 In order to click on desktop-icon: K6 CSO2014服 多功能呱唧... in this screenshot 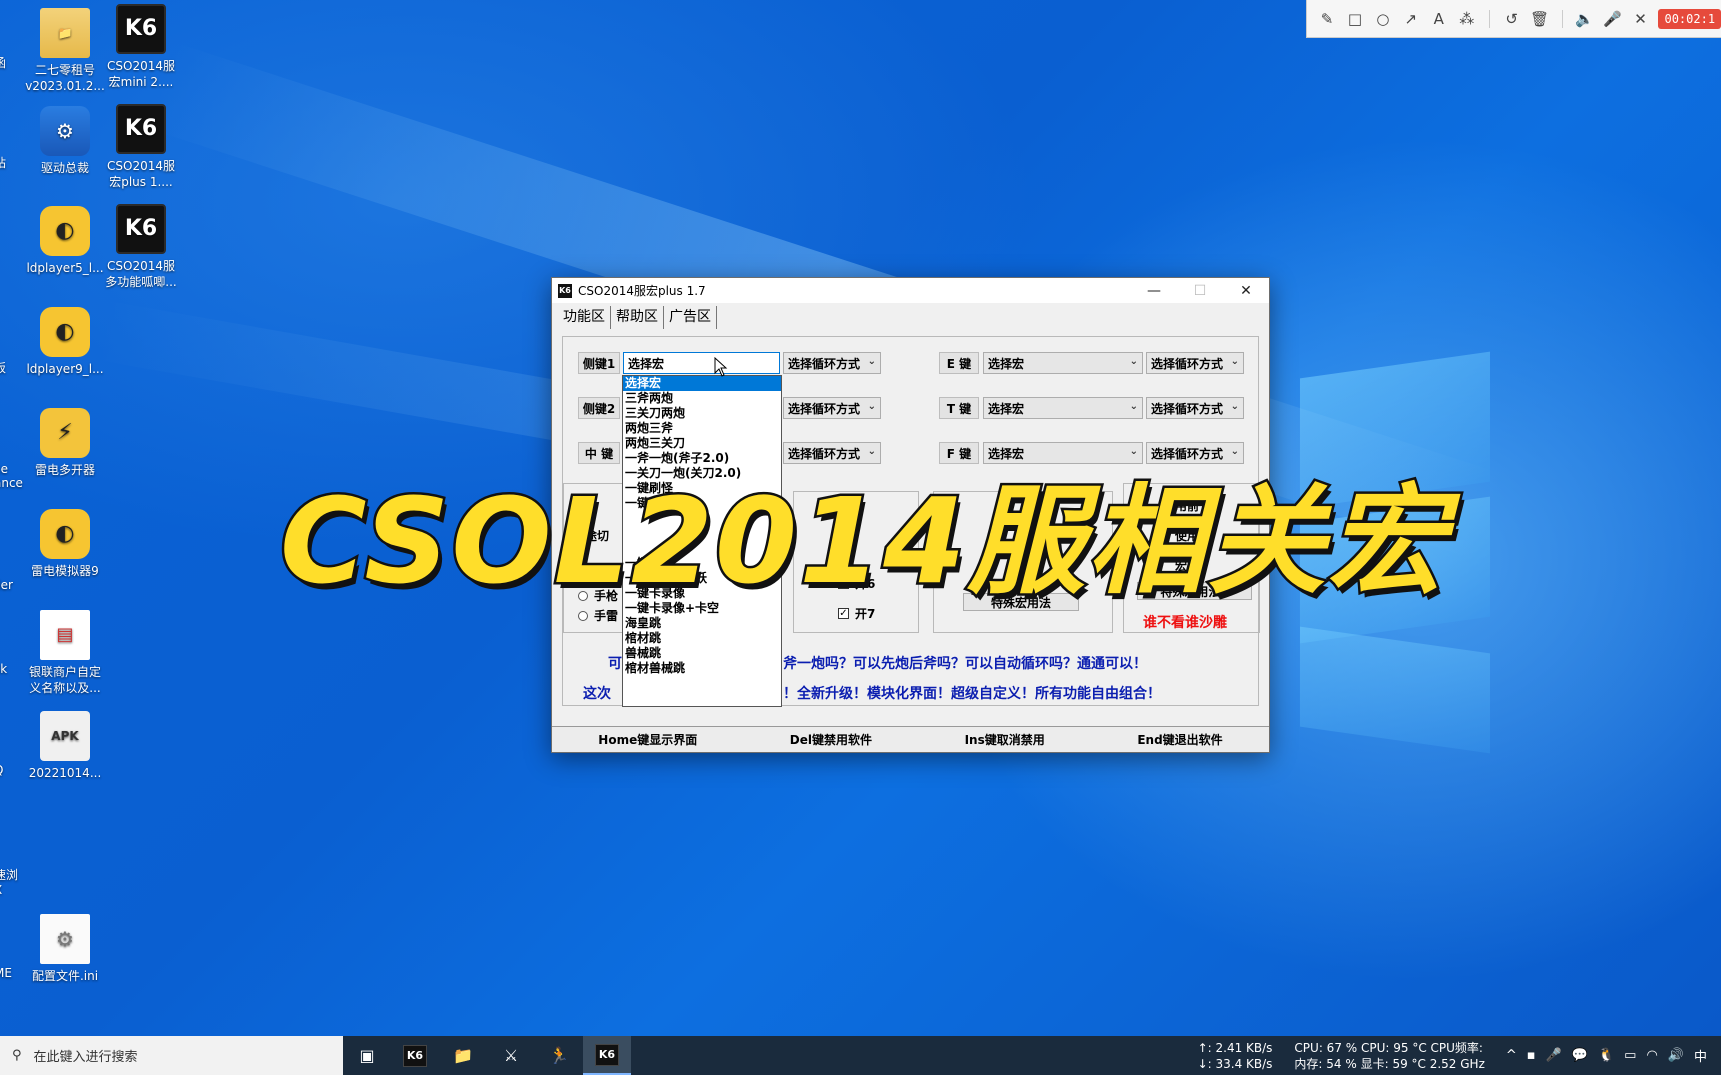, I will do `click(141, 247)`.